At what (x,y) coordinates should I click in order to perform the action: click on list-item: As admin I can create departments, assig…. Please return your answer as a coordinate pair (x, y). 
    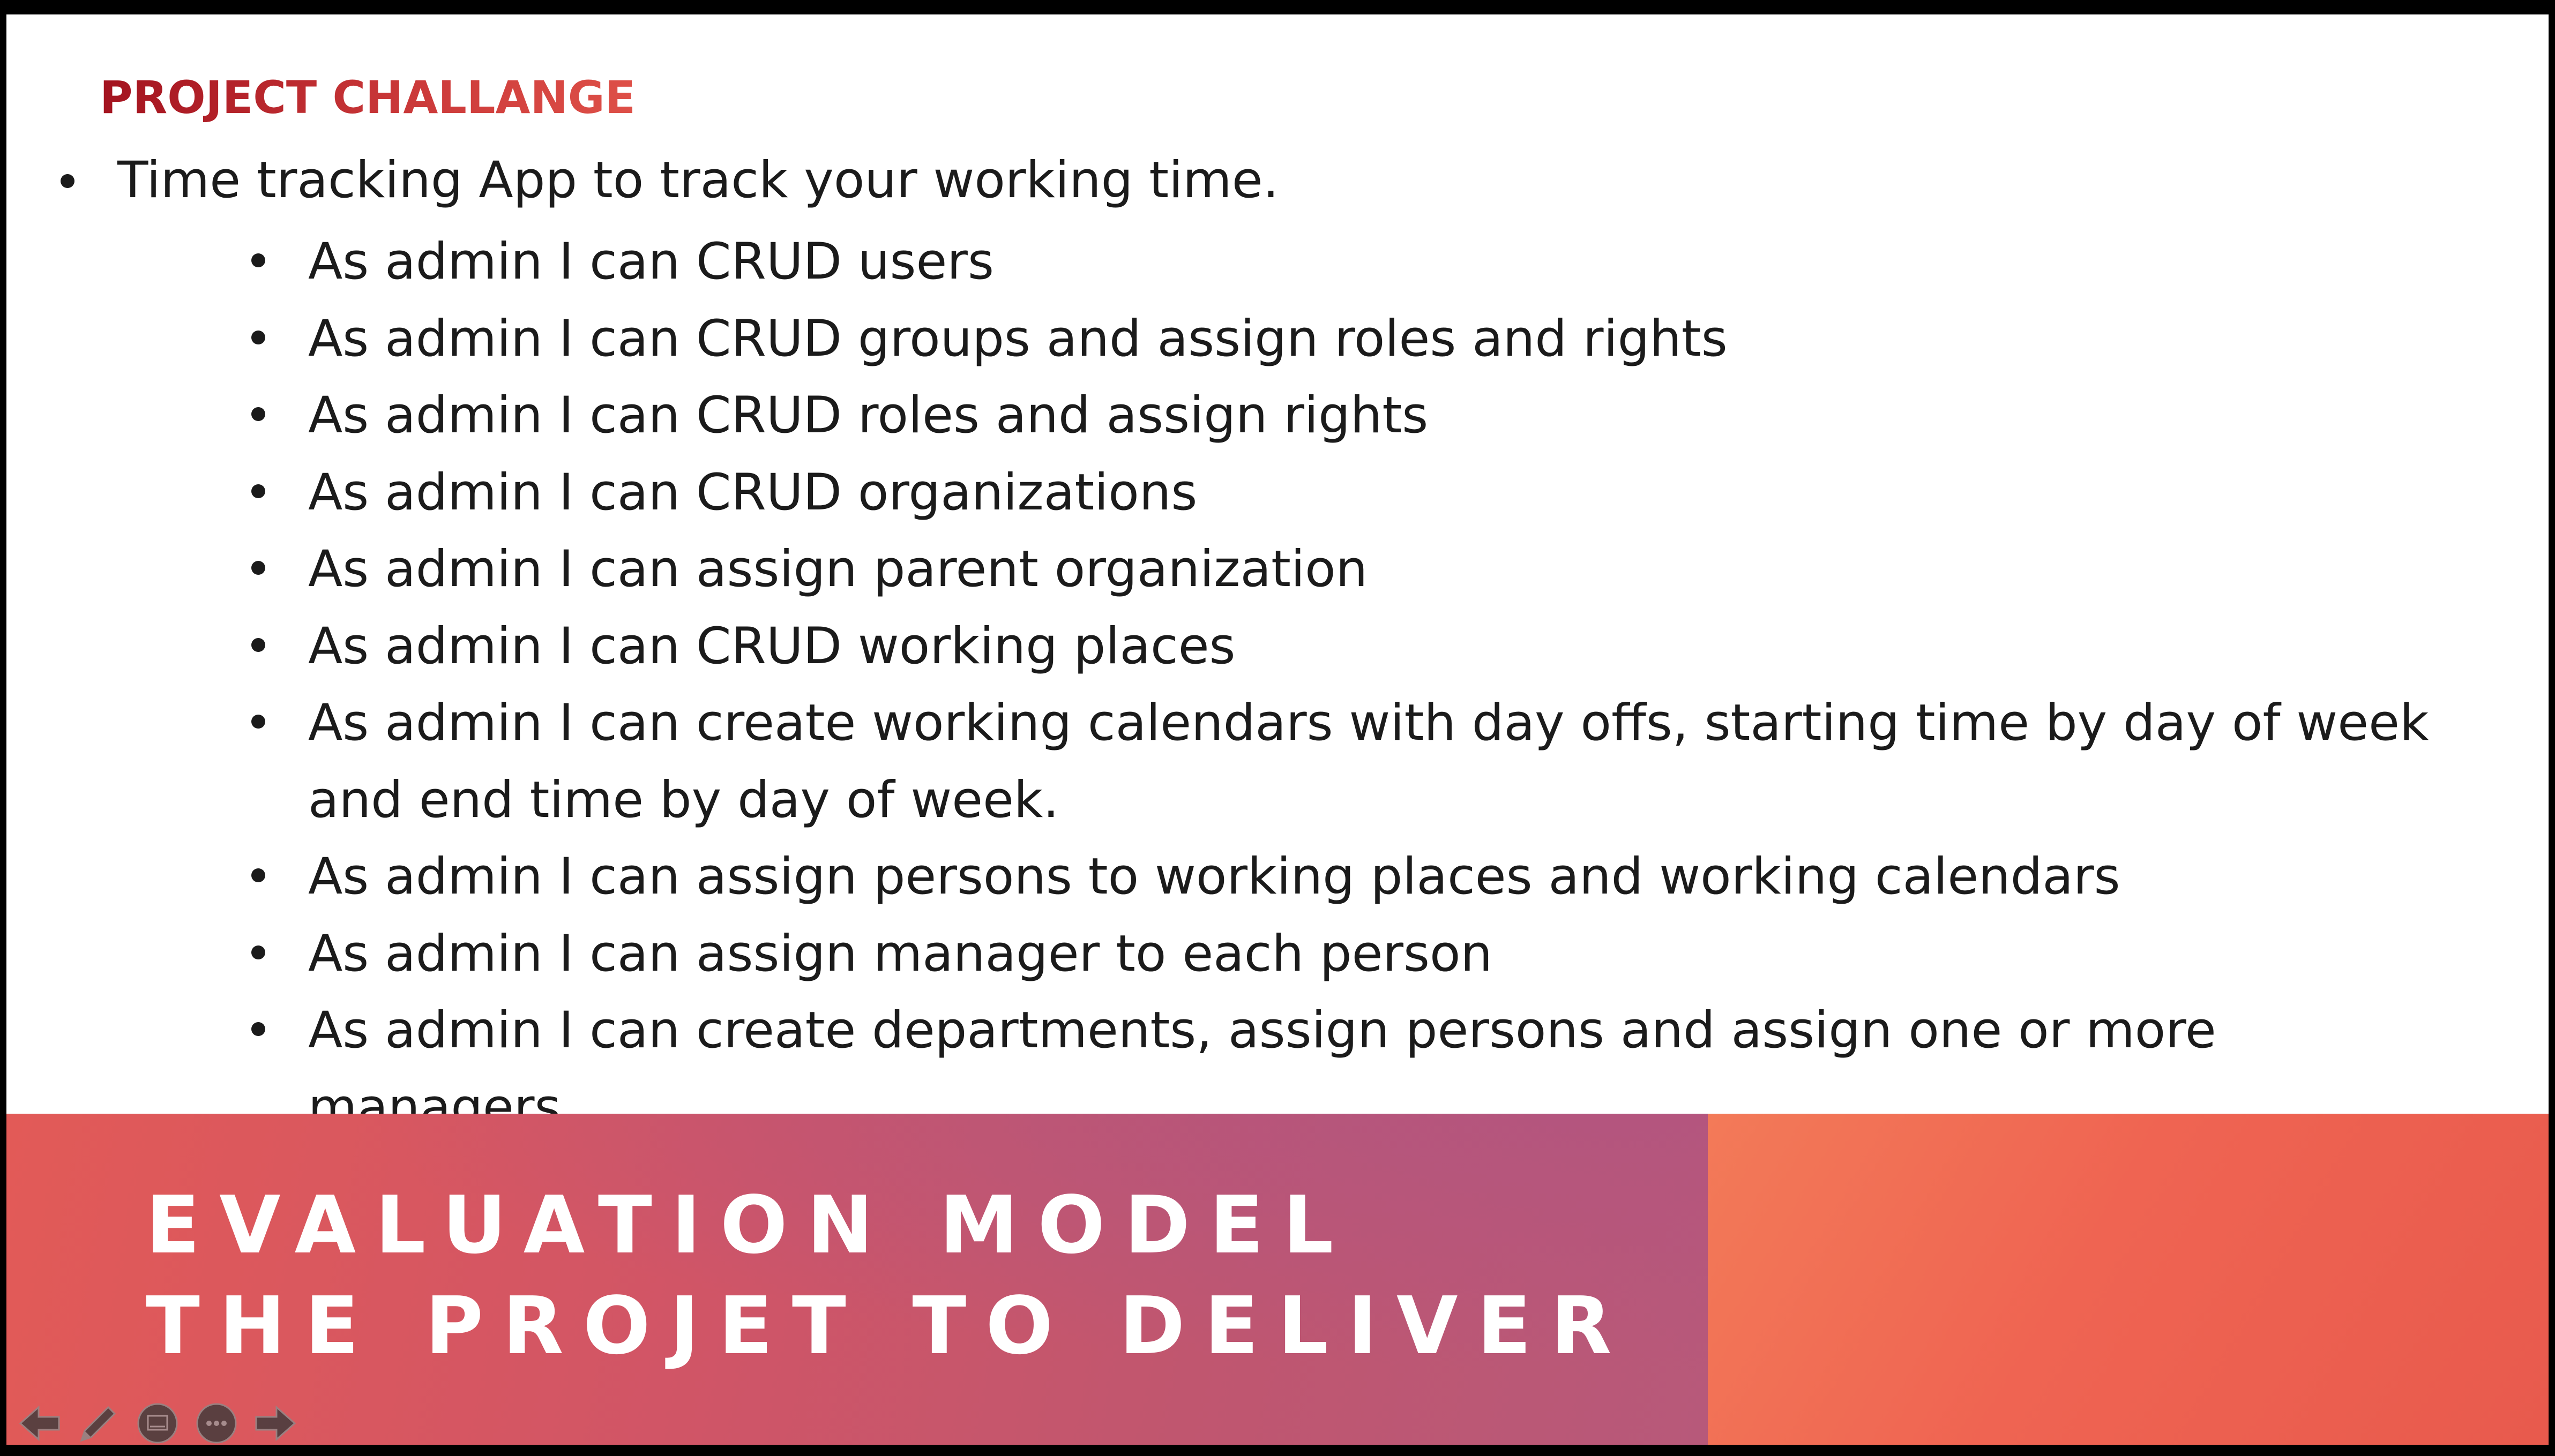
    Looking at the image, I should click on (1277, 1065).